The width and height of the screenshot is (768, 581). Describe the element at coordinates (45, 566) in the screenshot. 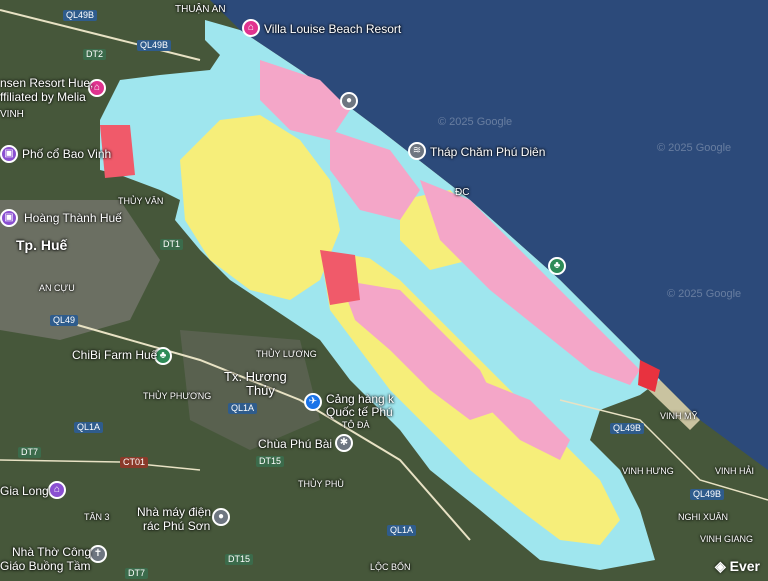

I see `place-label: Giáo Buồng Tầm` at that location.